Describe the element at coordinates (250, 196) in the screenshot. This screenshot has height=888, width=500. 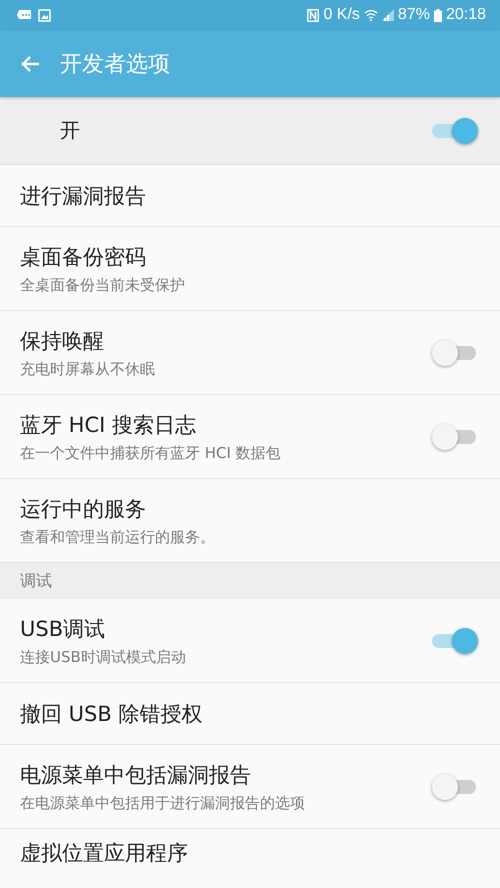
I see `settings-item: 进行漏洞报告` at that location.